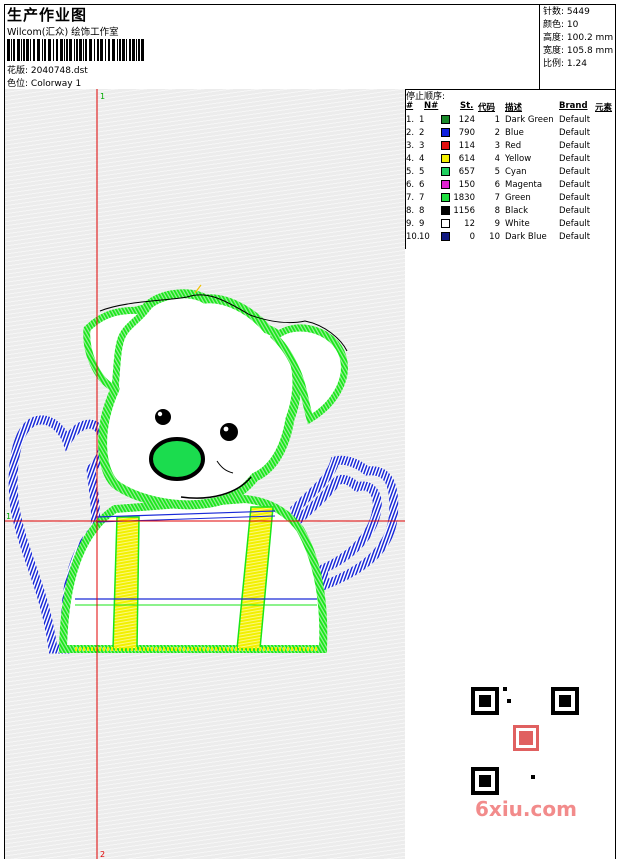  Describe the element at coordinates (590, 51) in the screenshot. I see `width-value: 105.8 mm` at that location.